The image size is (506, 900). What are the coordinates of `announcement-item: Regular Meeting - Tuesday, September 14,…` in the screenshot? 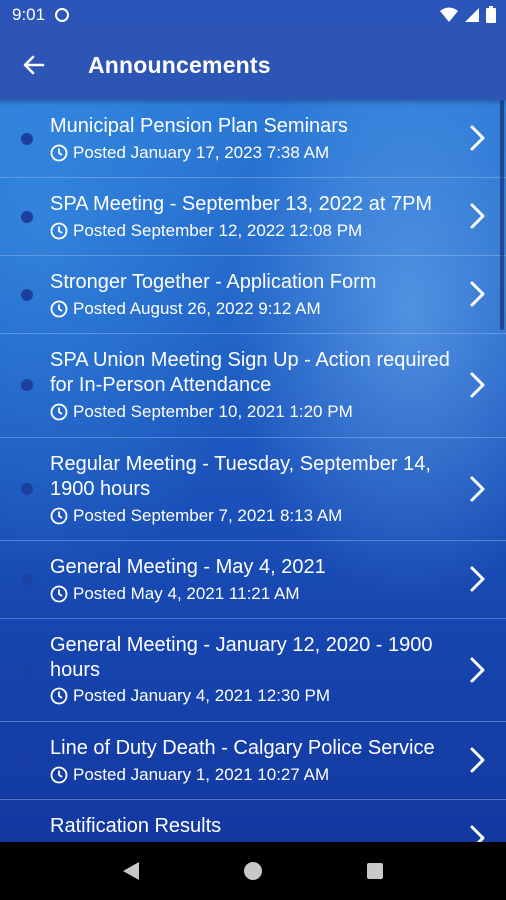 It's located at (253, 489).